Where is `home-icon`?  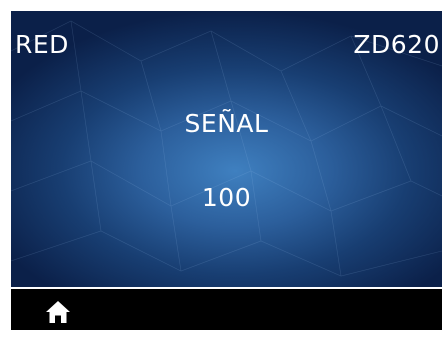 home-icon is located at coordinates (58, 312).